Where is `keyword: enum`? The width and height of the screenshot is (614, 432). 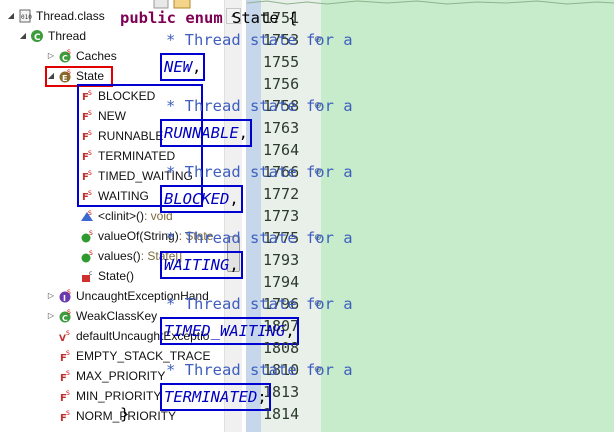
keyword: enum is located at coordinates (204, 18).